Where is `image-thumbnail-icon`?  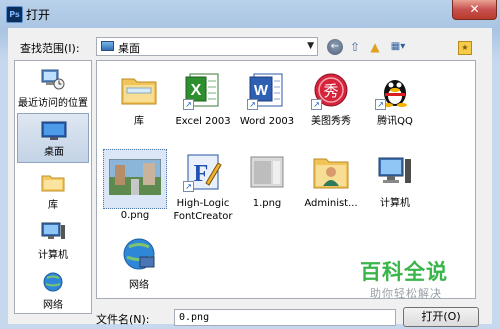
image-thumbnail-icon is located at coordinates (135, 177).